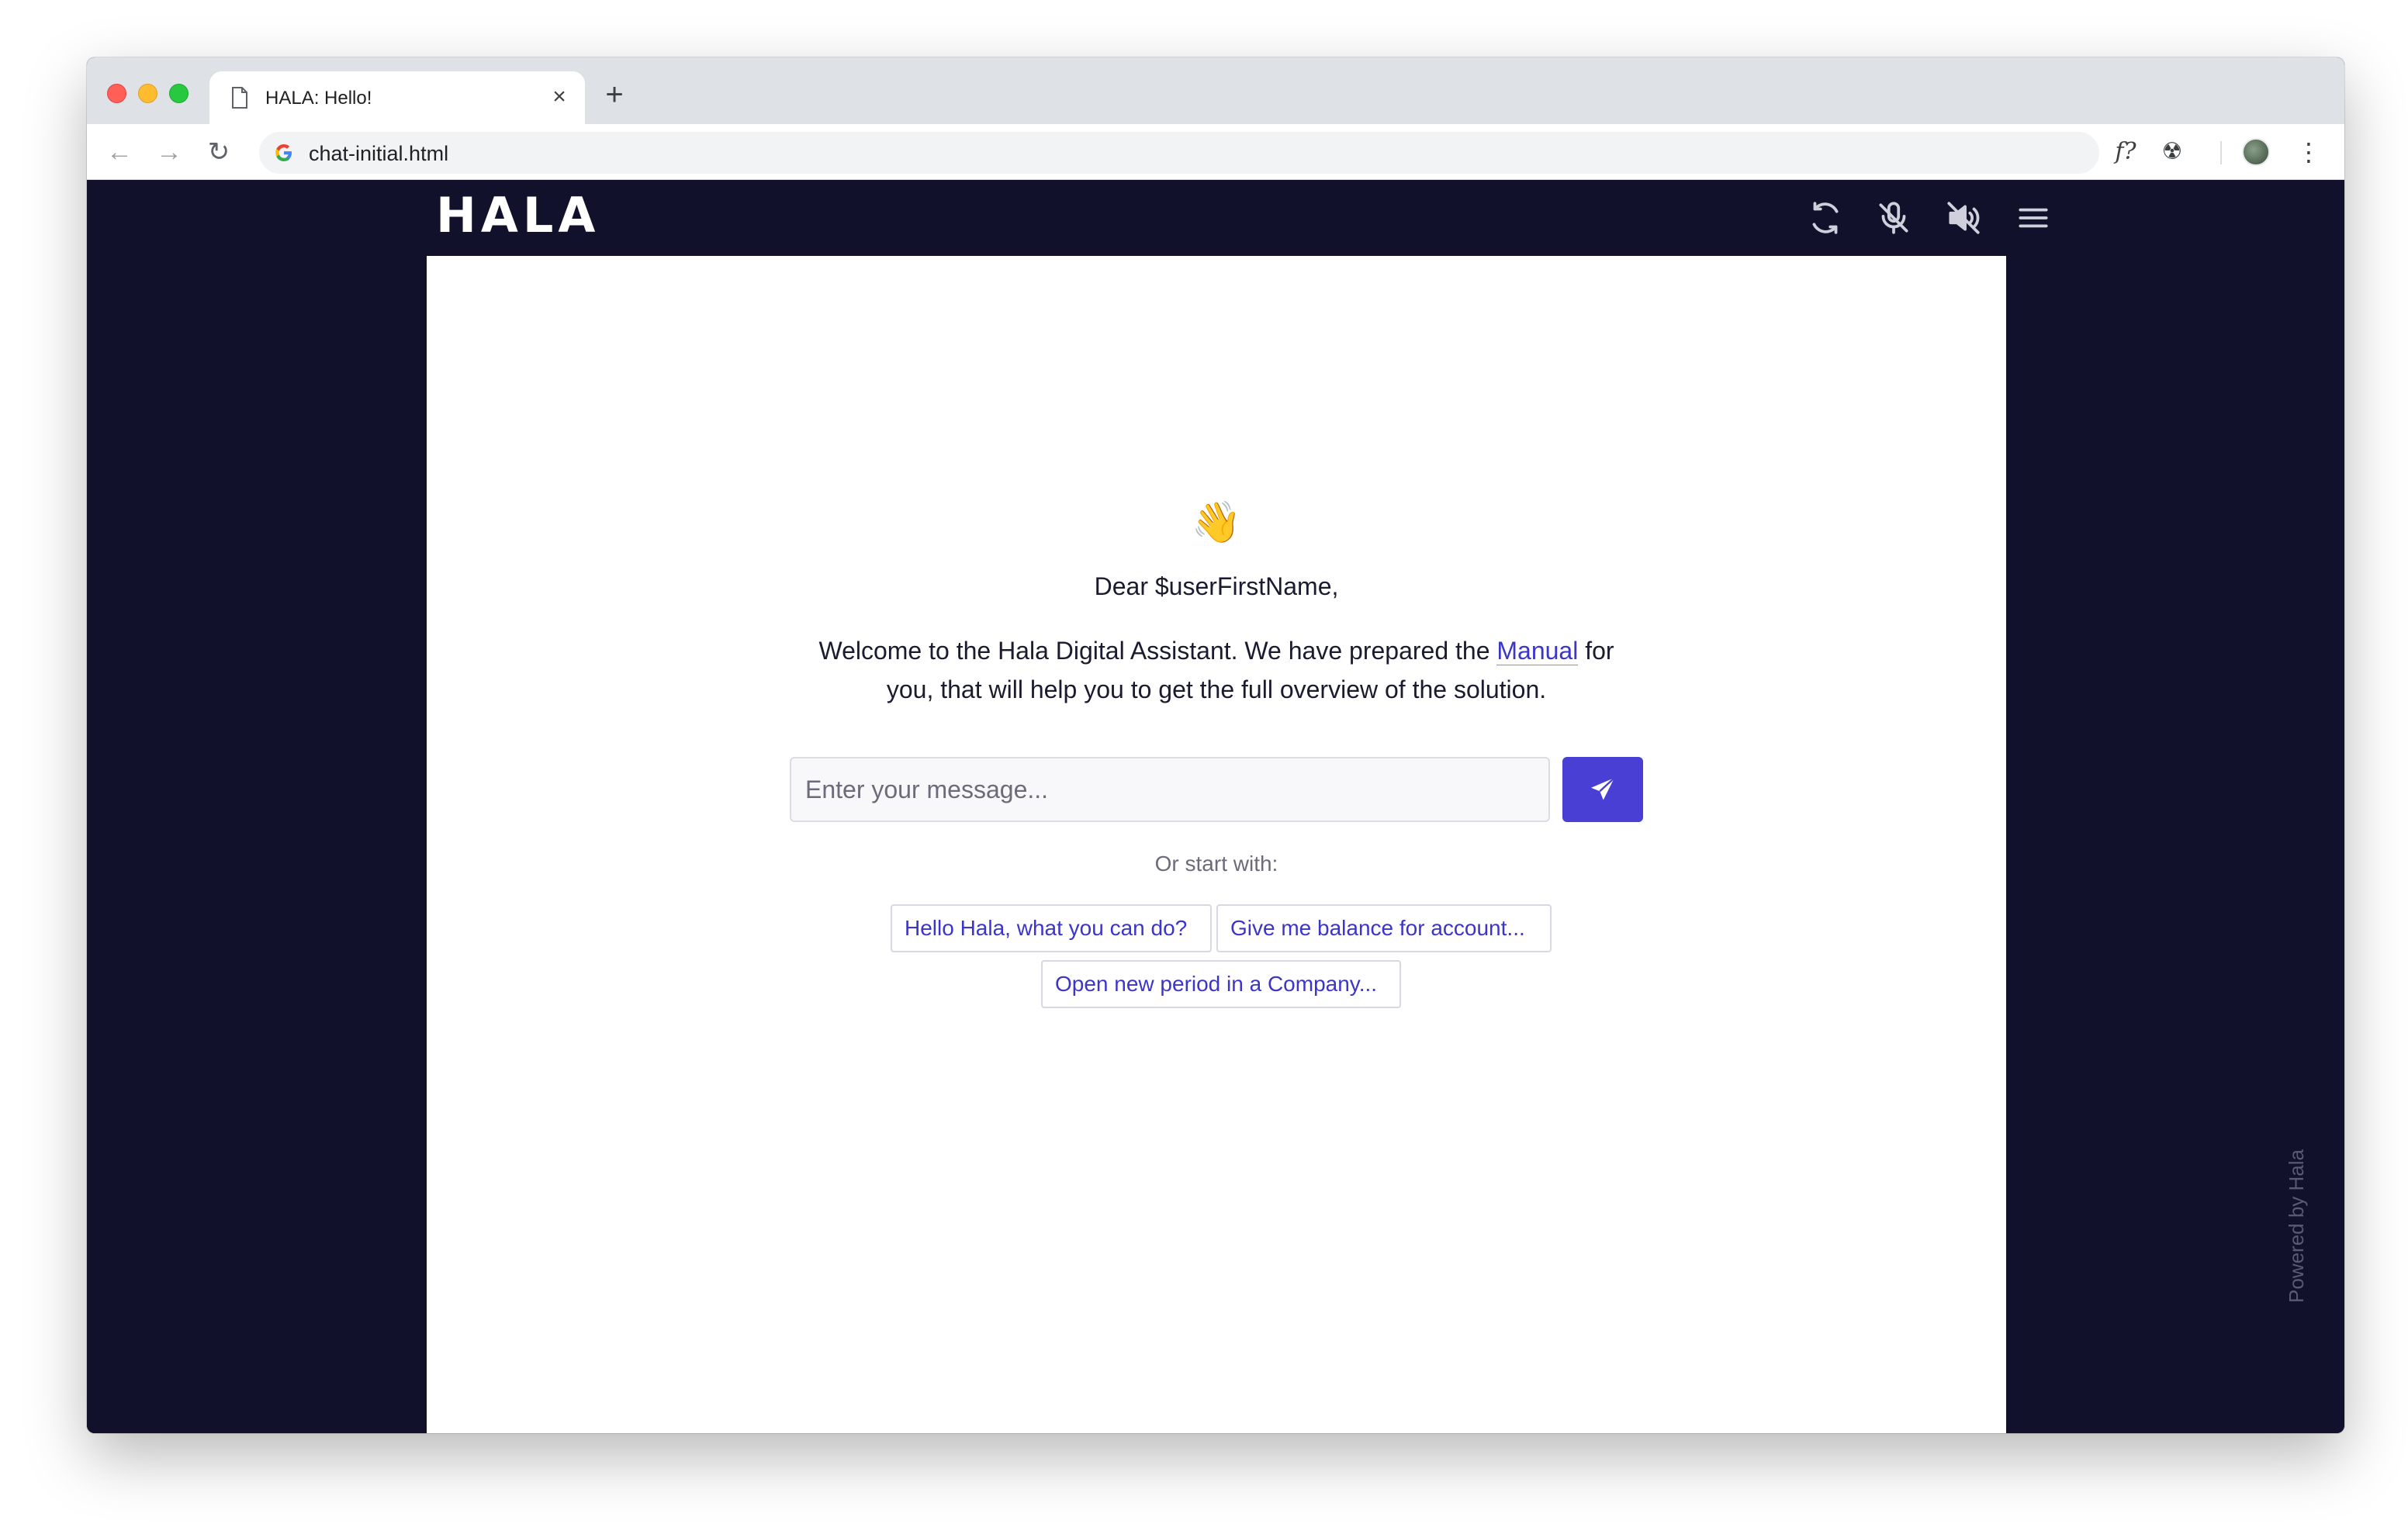  What do you see at coordinates (179, 93) in the screenshot?
I see `maximize-window-button` at bounding box center [179, 93].